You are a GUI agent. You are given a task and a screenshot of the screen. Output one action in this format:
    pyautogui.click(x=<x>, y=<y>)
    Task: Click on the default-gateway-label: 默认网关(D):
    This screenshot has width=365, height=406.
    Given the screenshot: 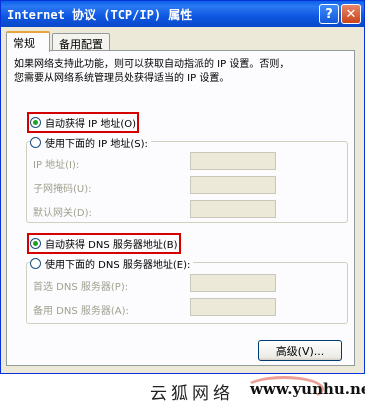 What is the action you would take?
    pyautogui.click(x=62, y=213)
    